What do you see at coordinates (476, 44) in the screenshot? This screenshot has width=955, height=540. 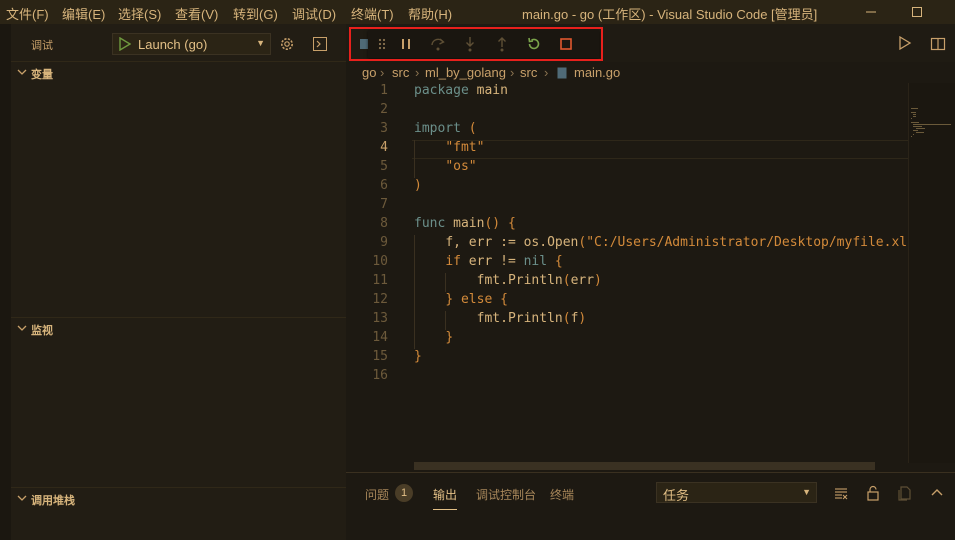 I see `annotation-highlight-box` at bounding box center [476, 44].